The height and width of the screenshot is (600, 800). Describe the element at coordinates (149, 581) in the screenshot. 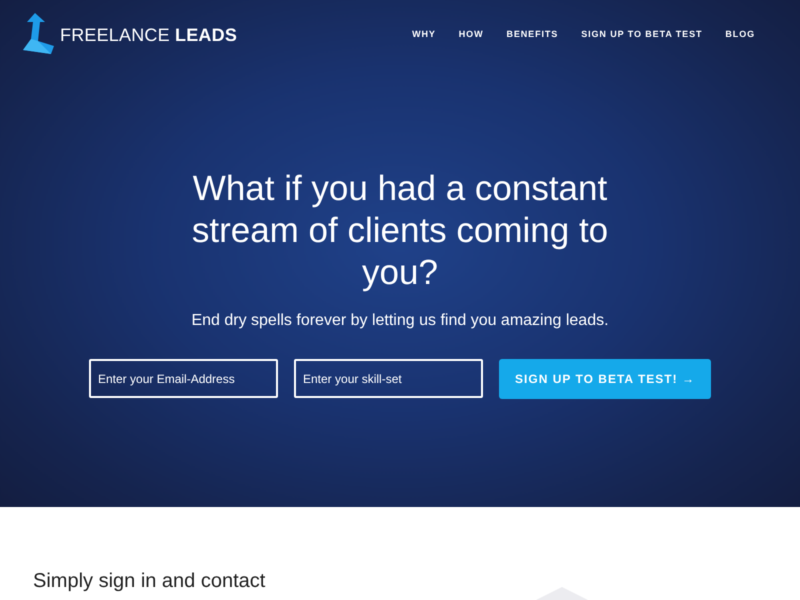

I see `section-heading: Simply sign in and contact` at that location.